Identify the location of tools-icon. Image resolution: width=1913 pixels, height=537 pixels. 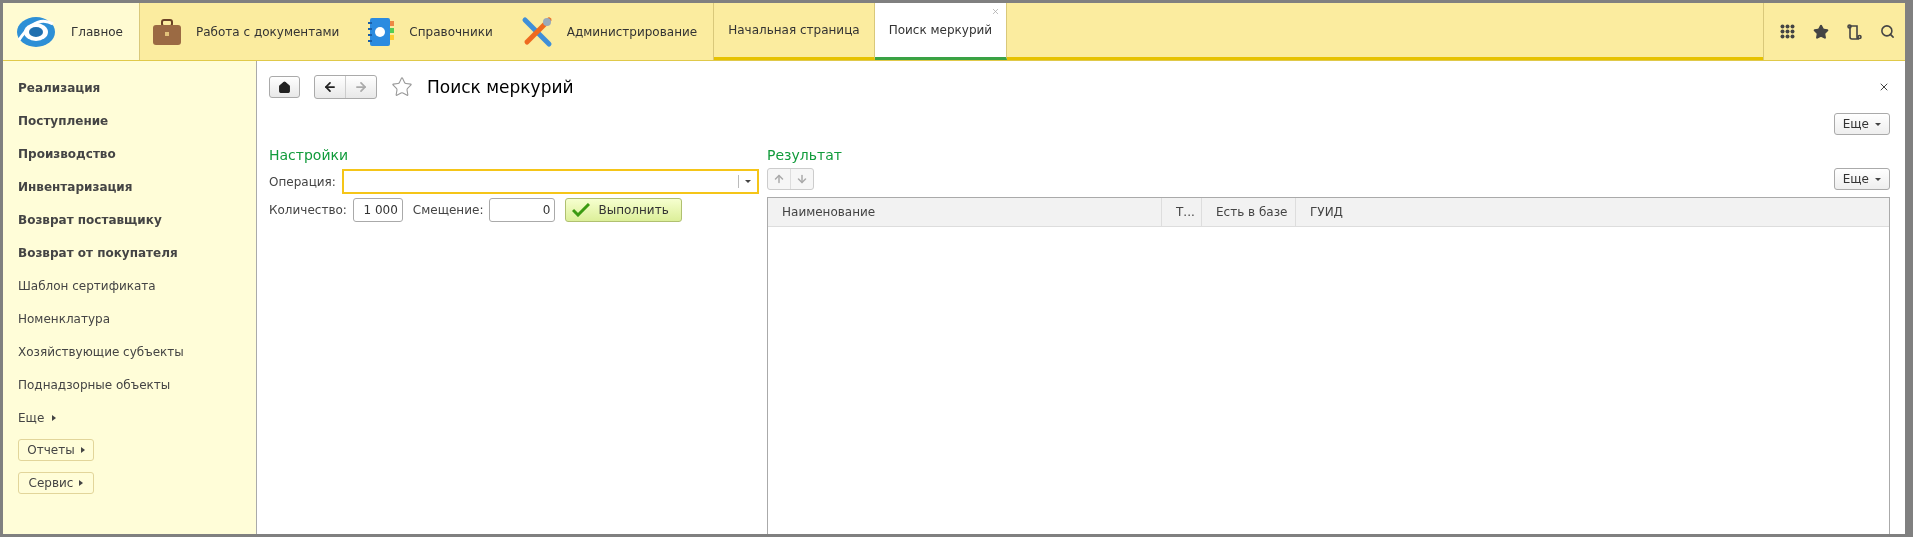
(536, 31).